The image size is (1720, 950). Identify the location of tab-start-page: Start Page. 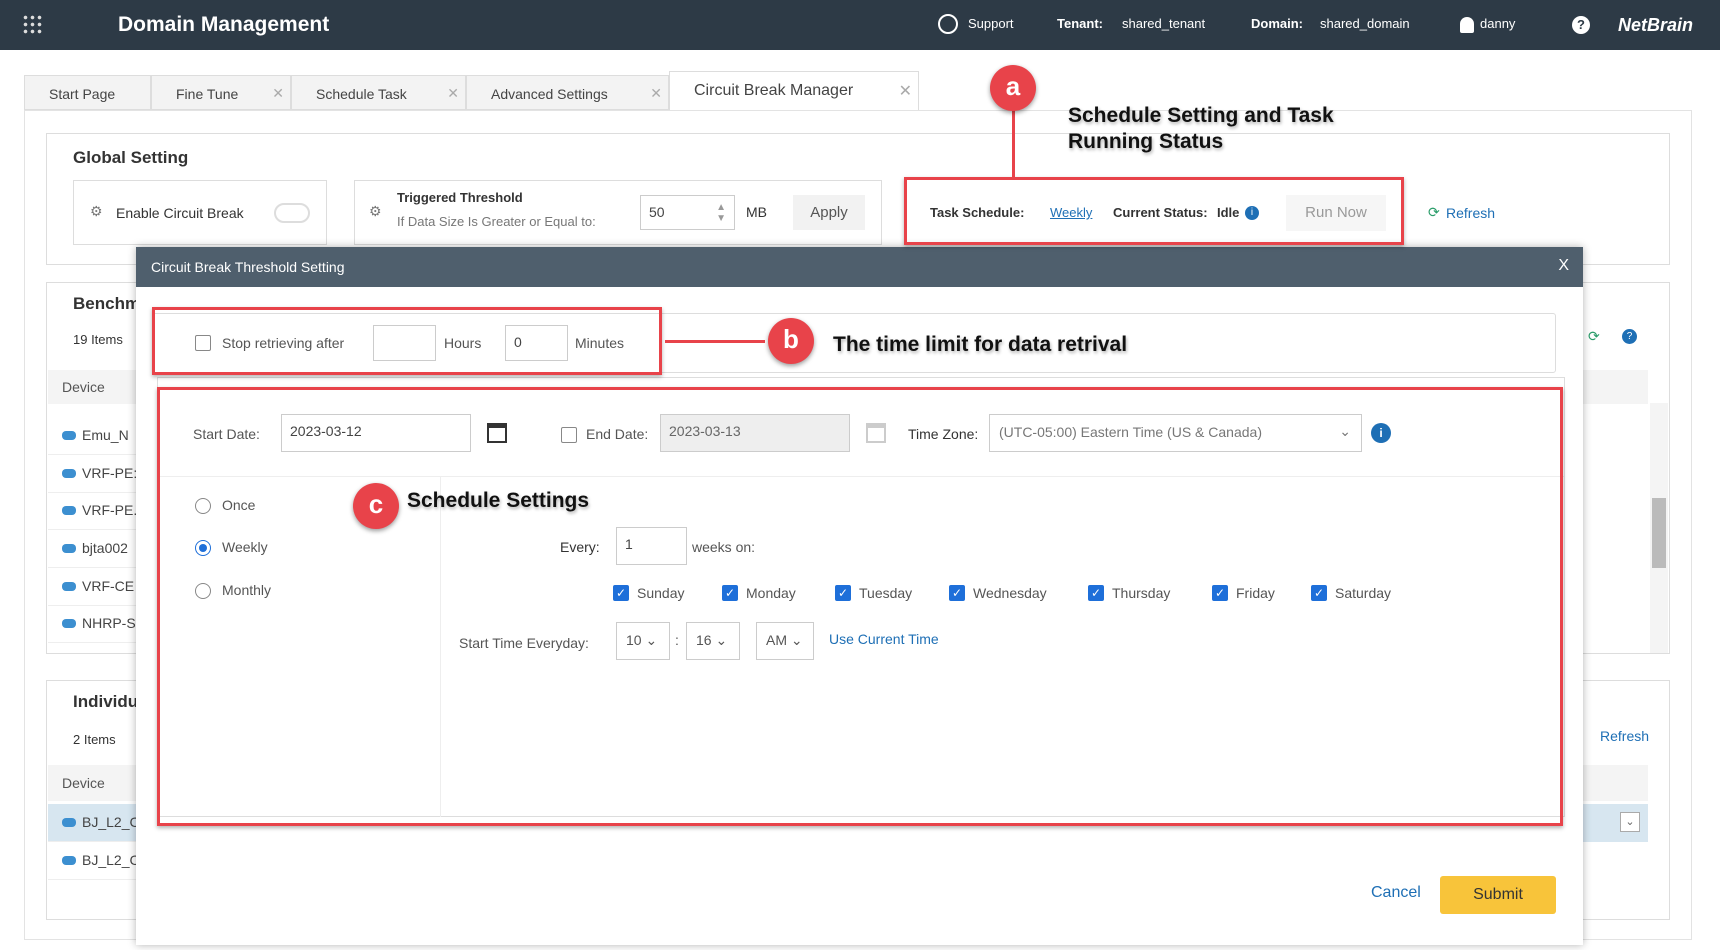
(87, 92).